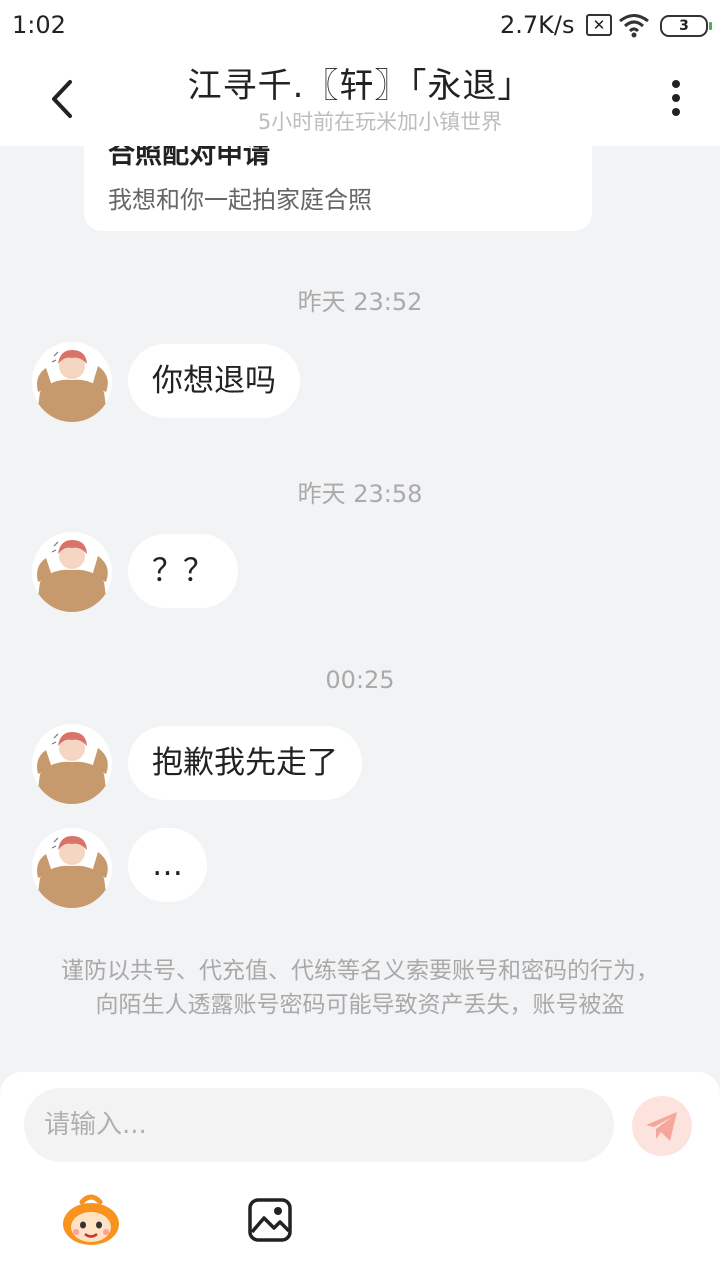 Image resolution: width=720 pixels, height=1280 pixels. What do you see at coordinates (360, 86) in the screenshot?
I see `contact-name: 江寻千.〖轩〗「永退」` at bounding box center [360, 86].